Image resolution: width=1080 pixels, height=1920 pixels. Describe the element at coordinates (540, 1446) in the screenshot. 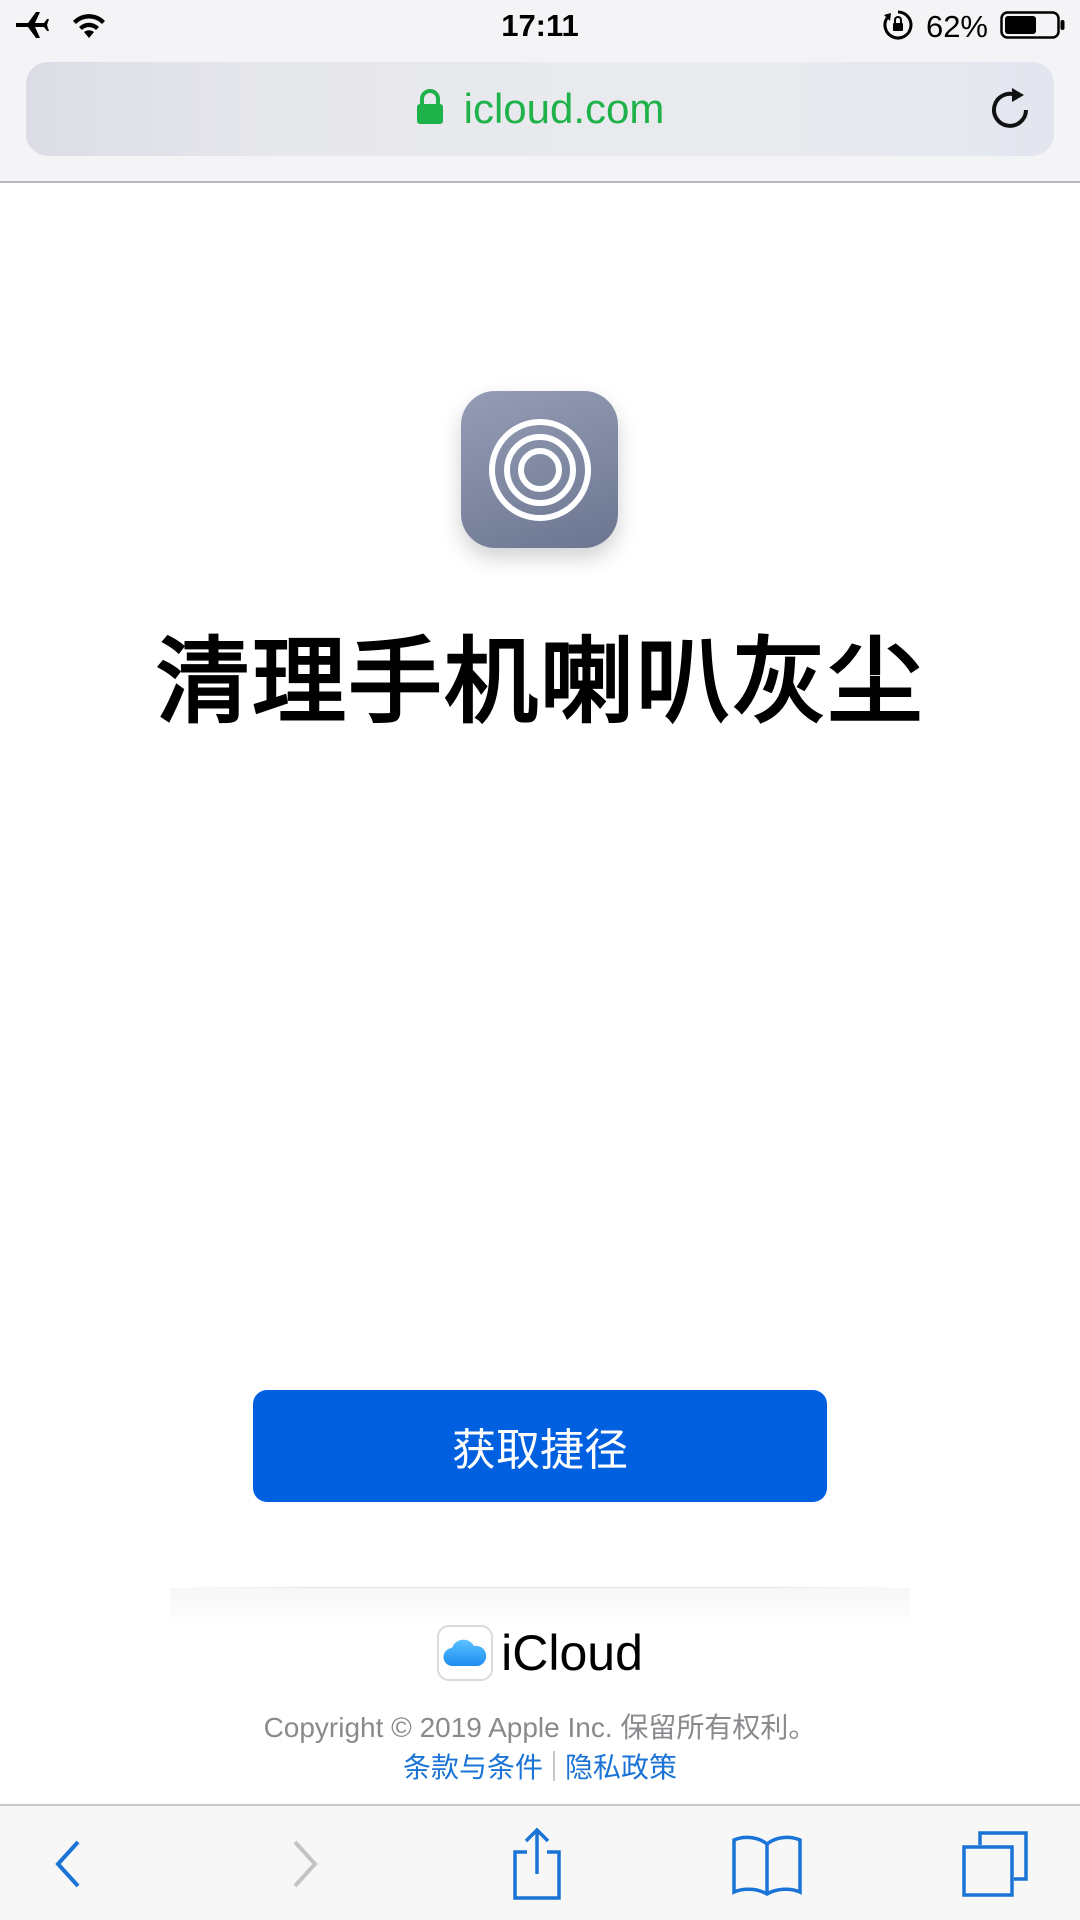

I see `get-shortcut-button: 获取捷径` at that location.